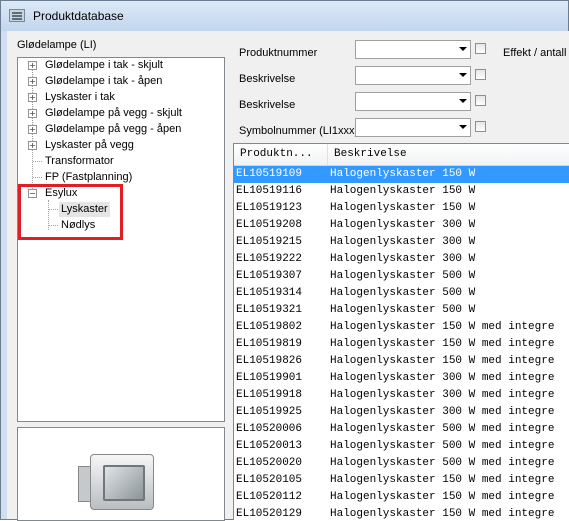  I want to click on floodlight-glass, so click(124, 483).